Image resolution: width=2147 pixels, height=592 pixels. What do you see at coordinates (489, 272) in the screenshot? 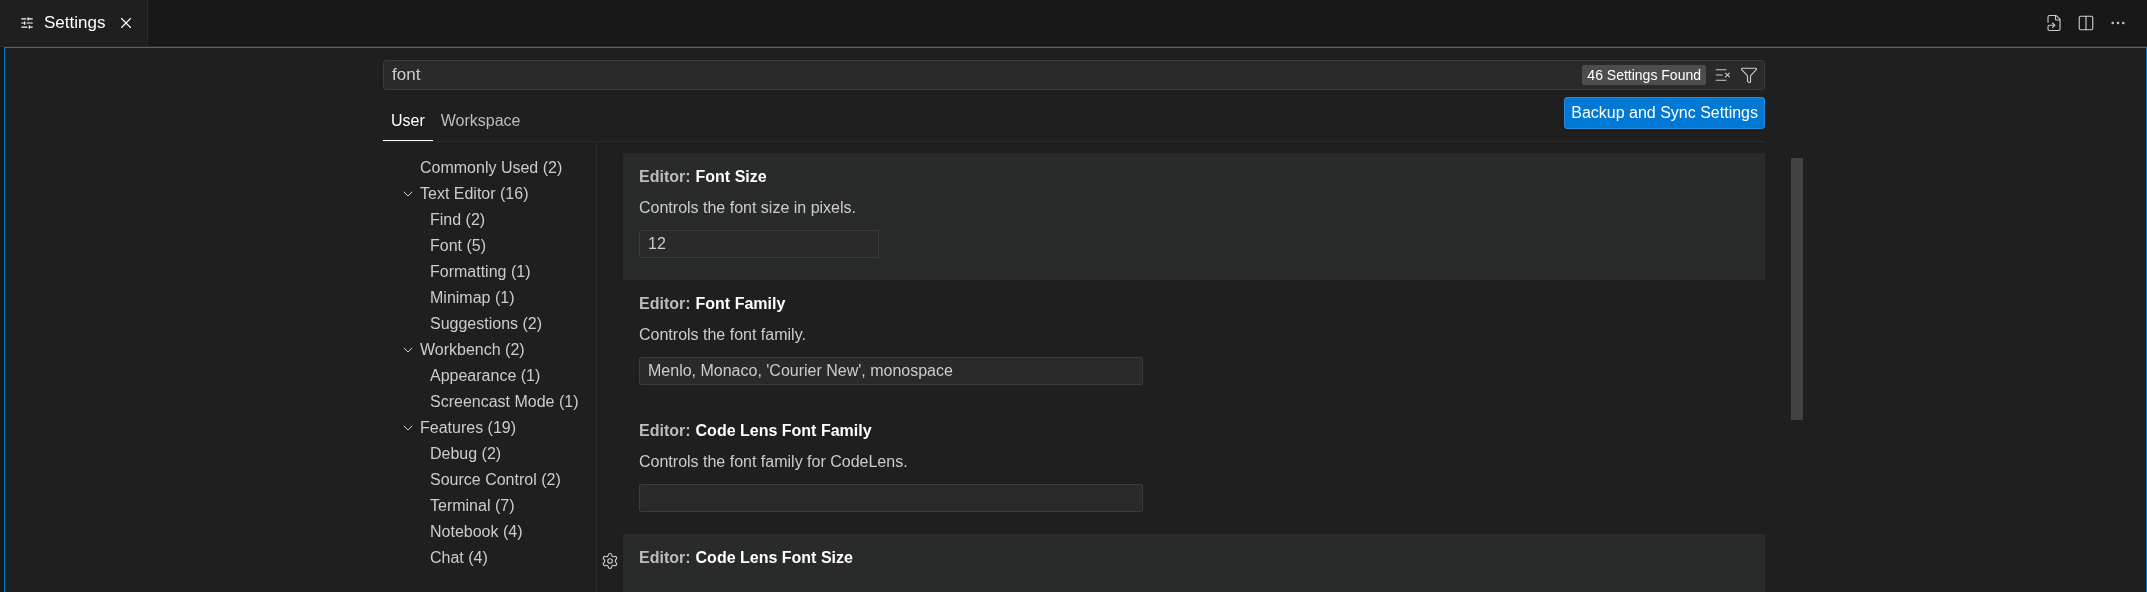
I see `toc-item: Formatting (1)` at bounding box center [489, 272].